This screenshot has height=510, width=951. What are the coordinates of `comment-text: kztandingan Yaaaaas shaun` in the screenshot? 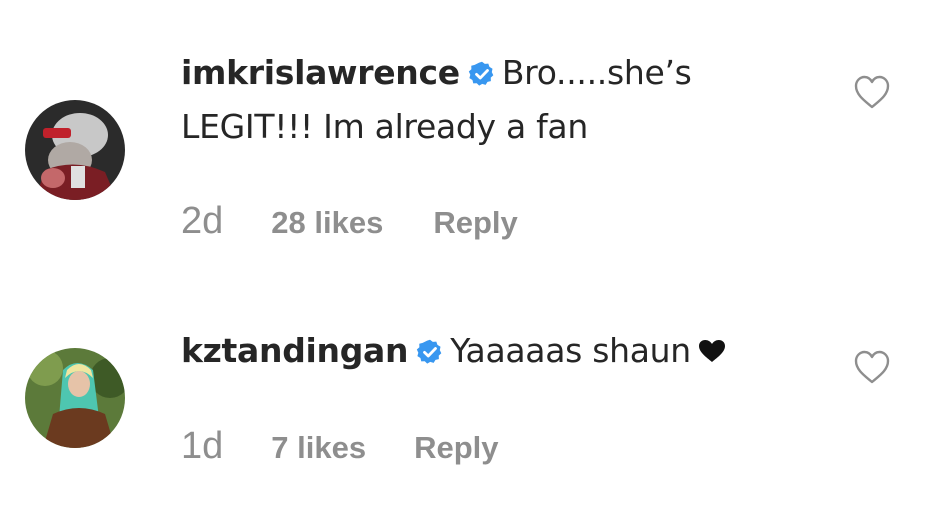 It's located at (481, 352).